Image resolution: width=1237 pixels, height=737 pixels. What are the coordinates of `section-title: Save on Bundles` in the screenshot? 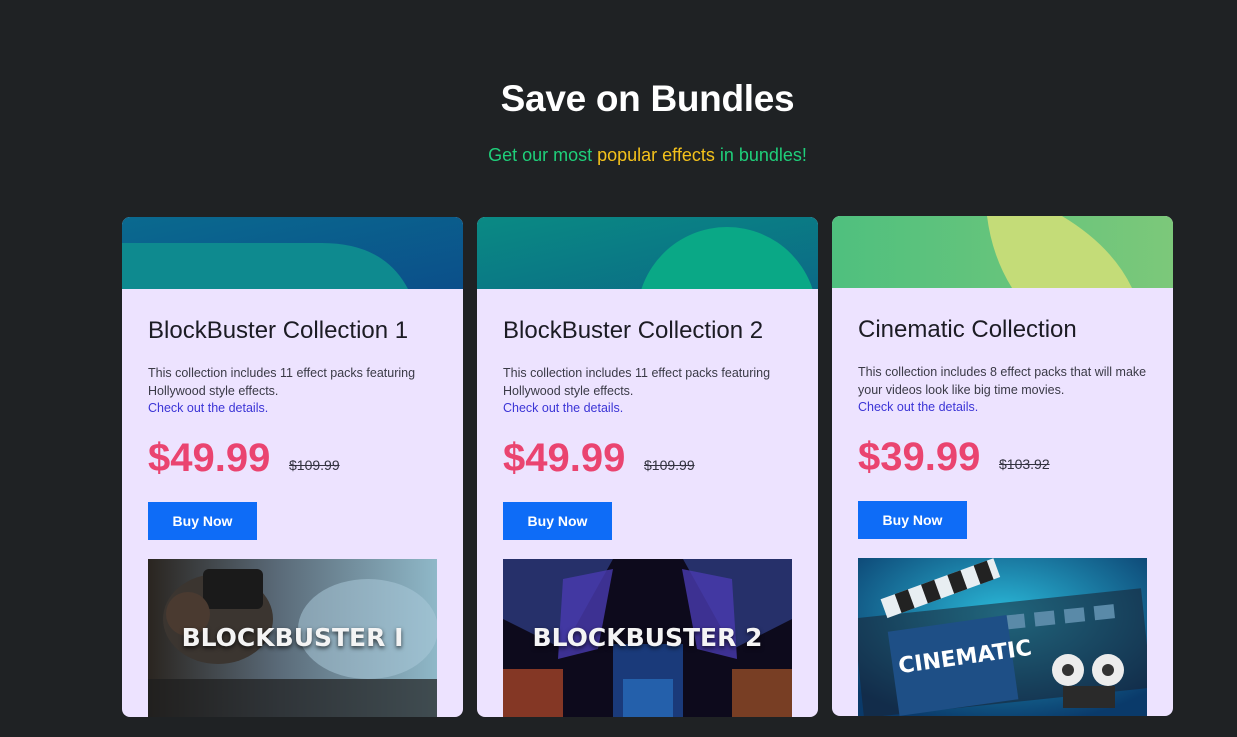 It's located at (647, 98).